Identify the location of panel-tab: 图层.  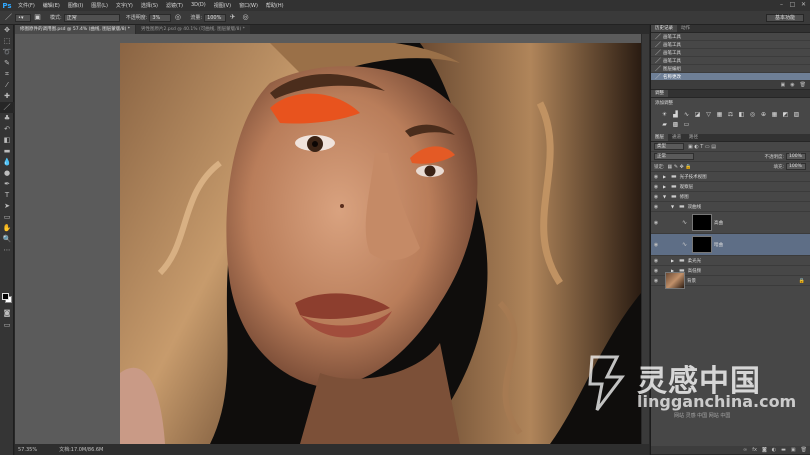
(659, 137).